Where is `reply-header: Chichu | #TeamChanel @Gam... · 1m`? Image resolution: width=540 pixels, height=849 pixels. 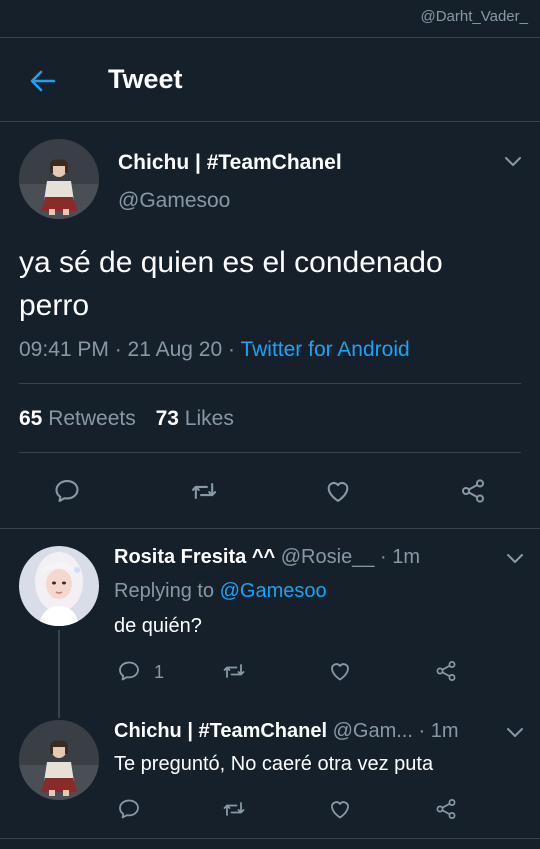 reply-header: Chichu | #TeamChanel @Gam... · 1m is located at coordinates (286, 731).